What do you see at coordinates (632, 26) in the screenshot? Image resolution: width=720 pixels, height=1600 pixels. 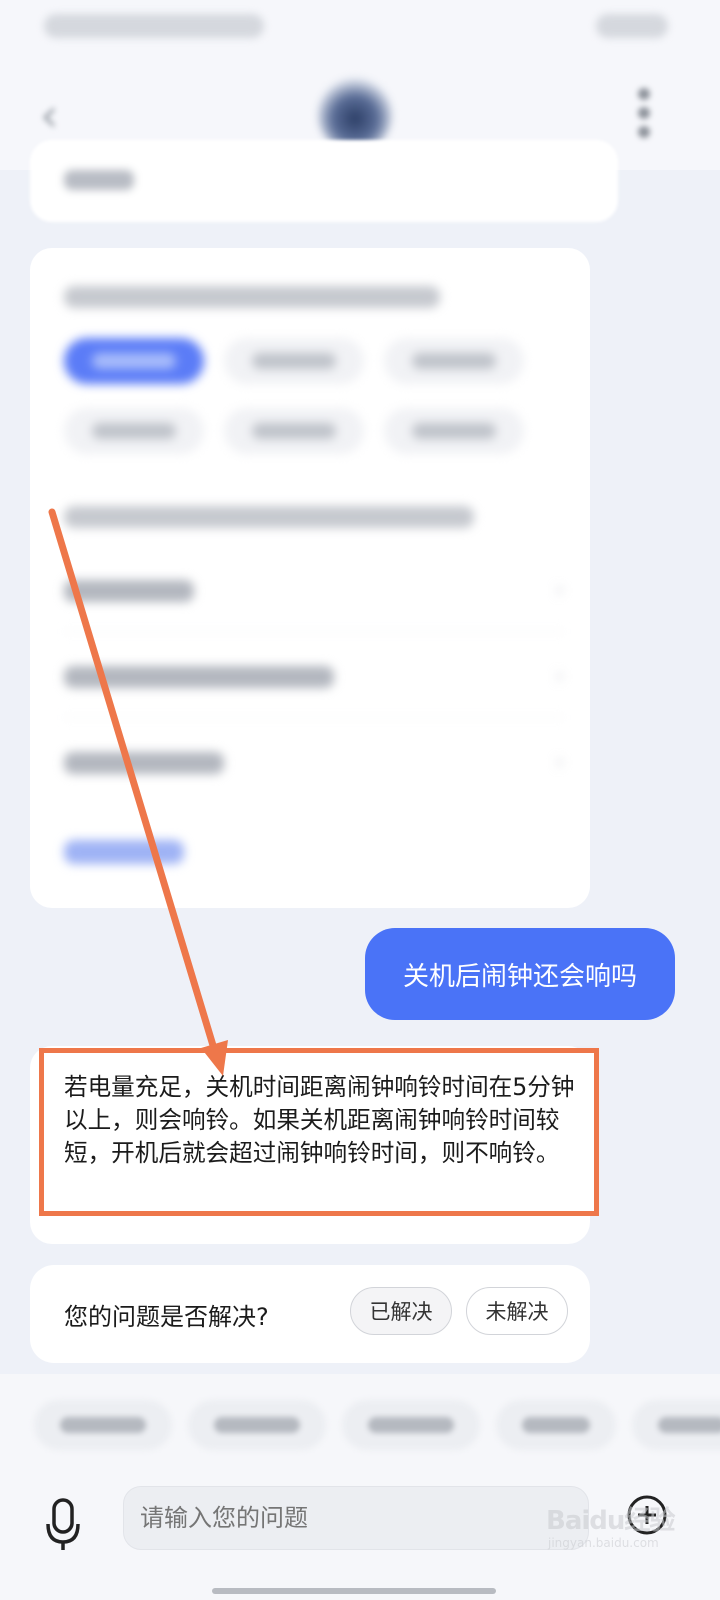 I see `battery-icon` at bounding box center [632, 26].